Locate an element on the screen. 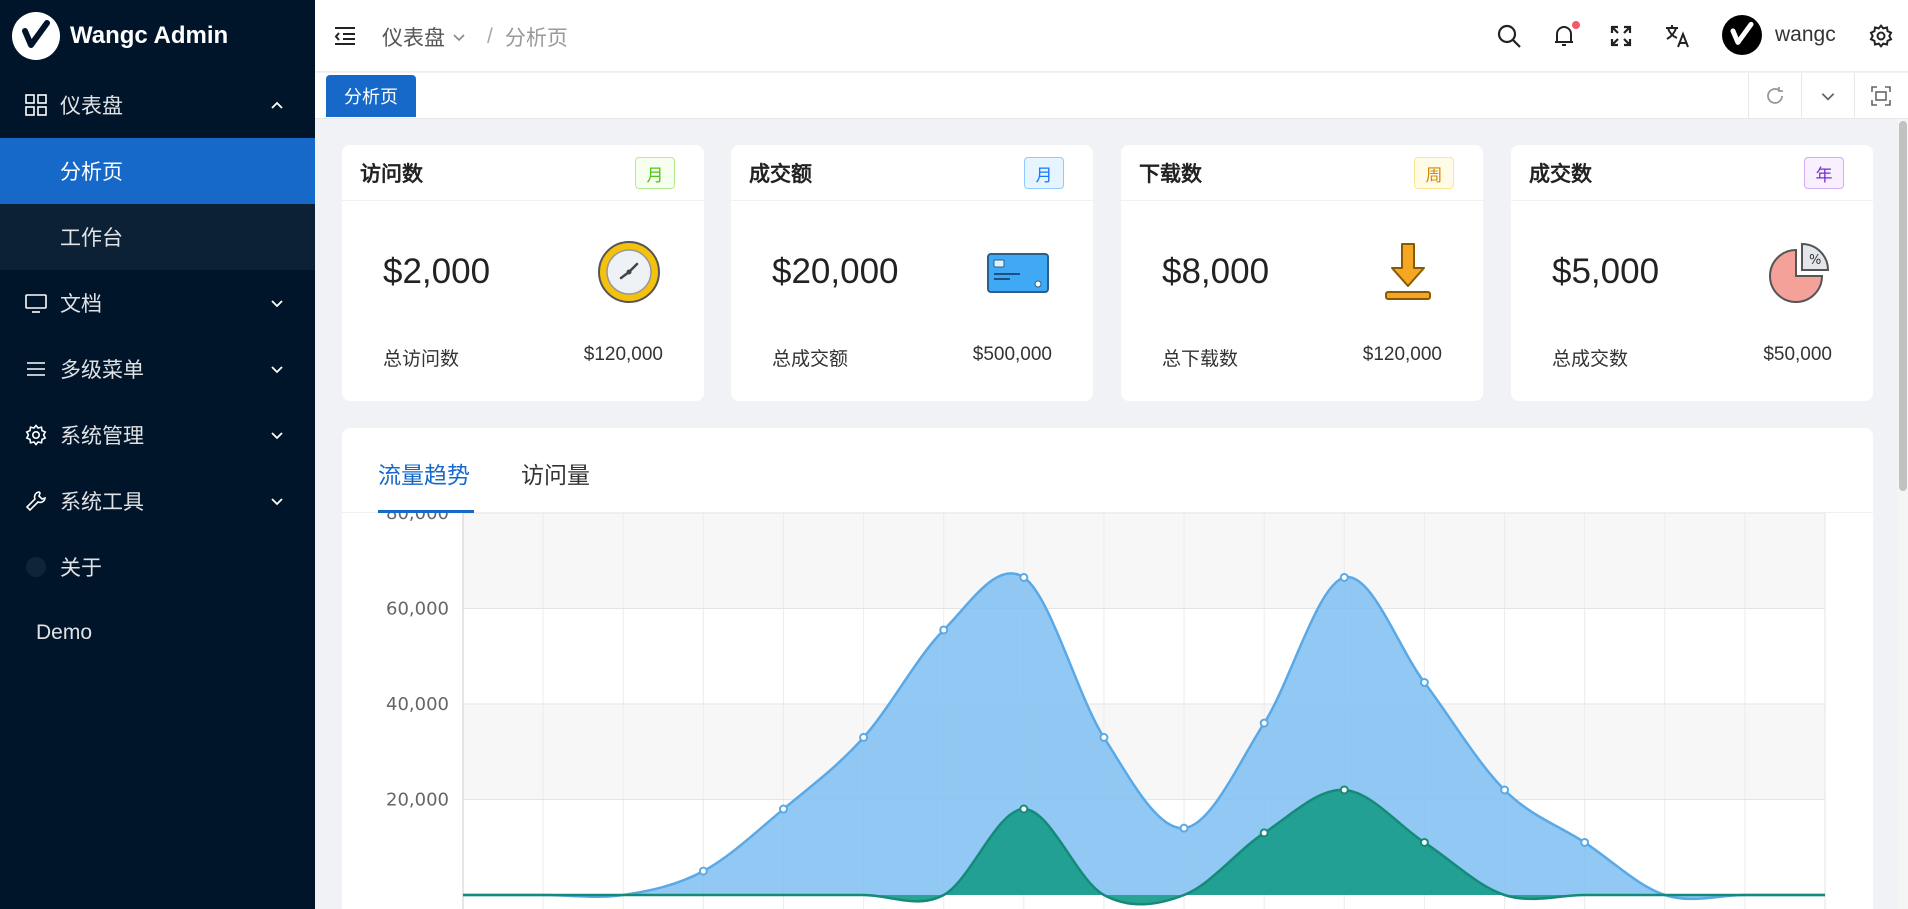 This screenshot has height=909, width=1908. breadcrumb: 仪表盘 / 分析页 is located at coordinates (475, 37).